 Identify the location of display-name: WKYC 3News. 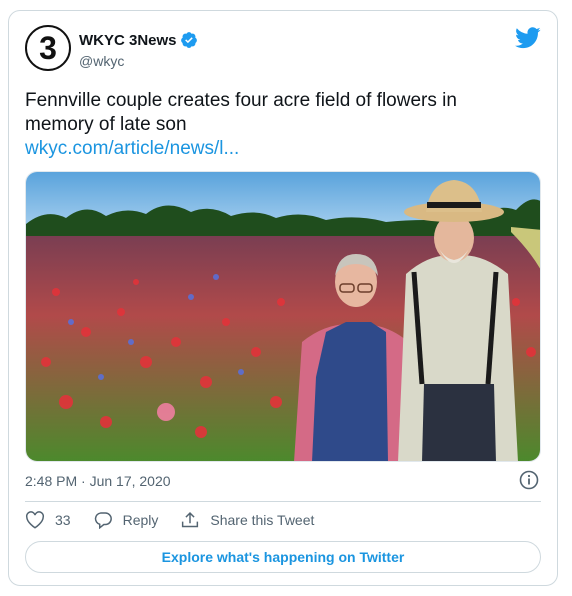
(128, 40).